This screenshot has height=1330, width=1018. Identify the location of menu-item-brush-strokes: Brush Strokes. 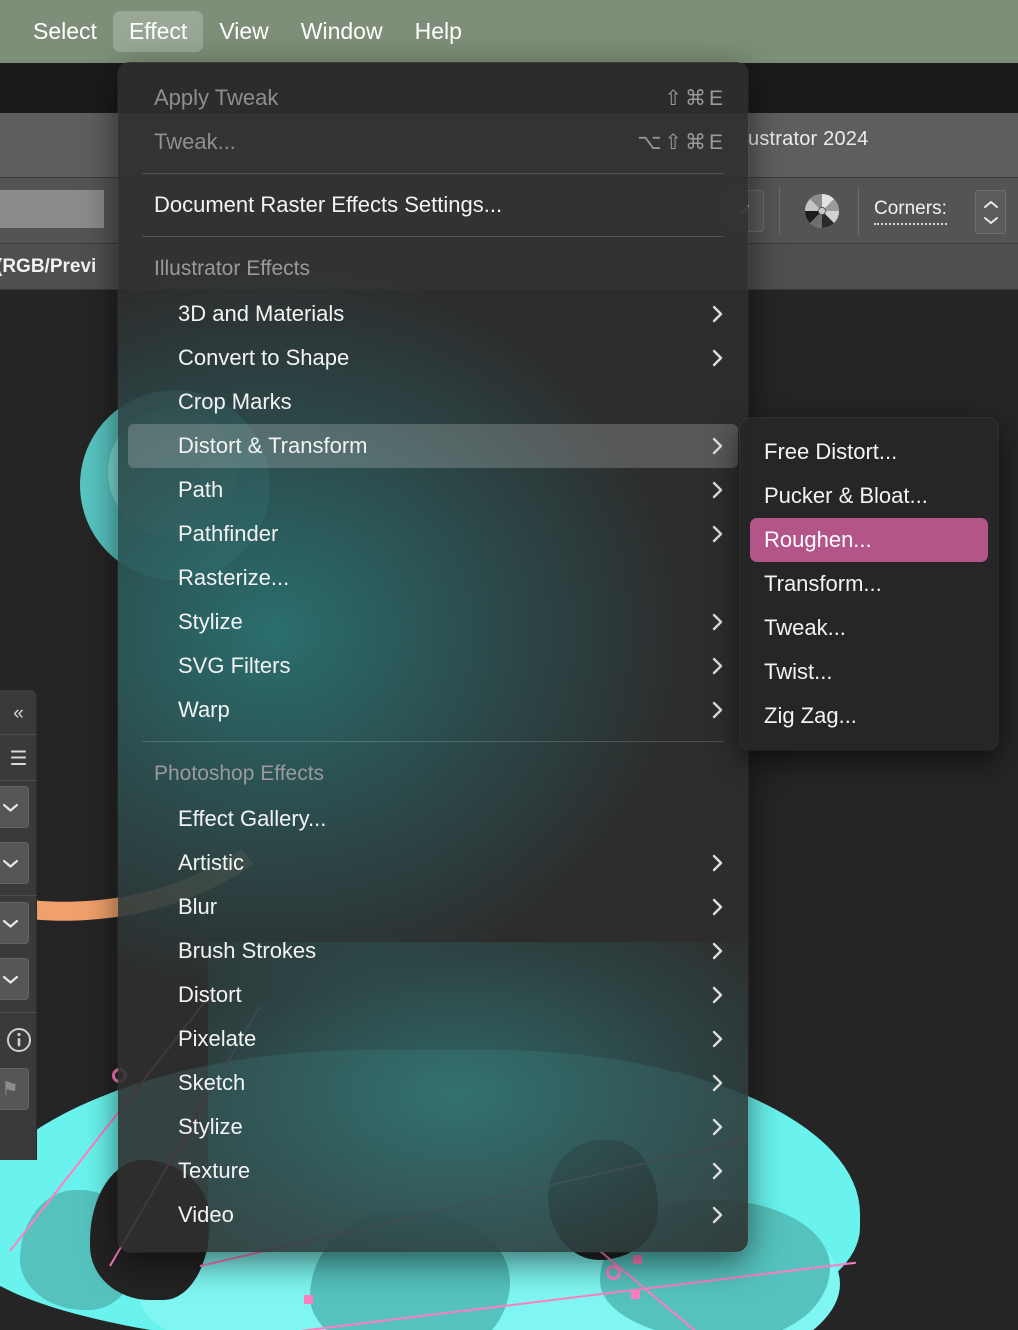
(433, 951).